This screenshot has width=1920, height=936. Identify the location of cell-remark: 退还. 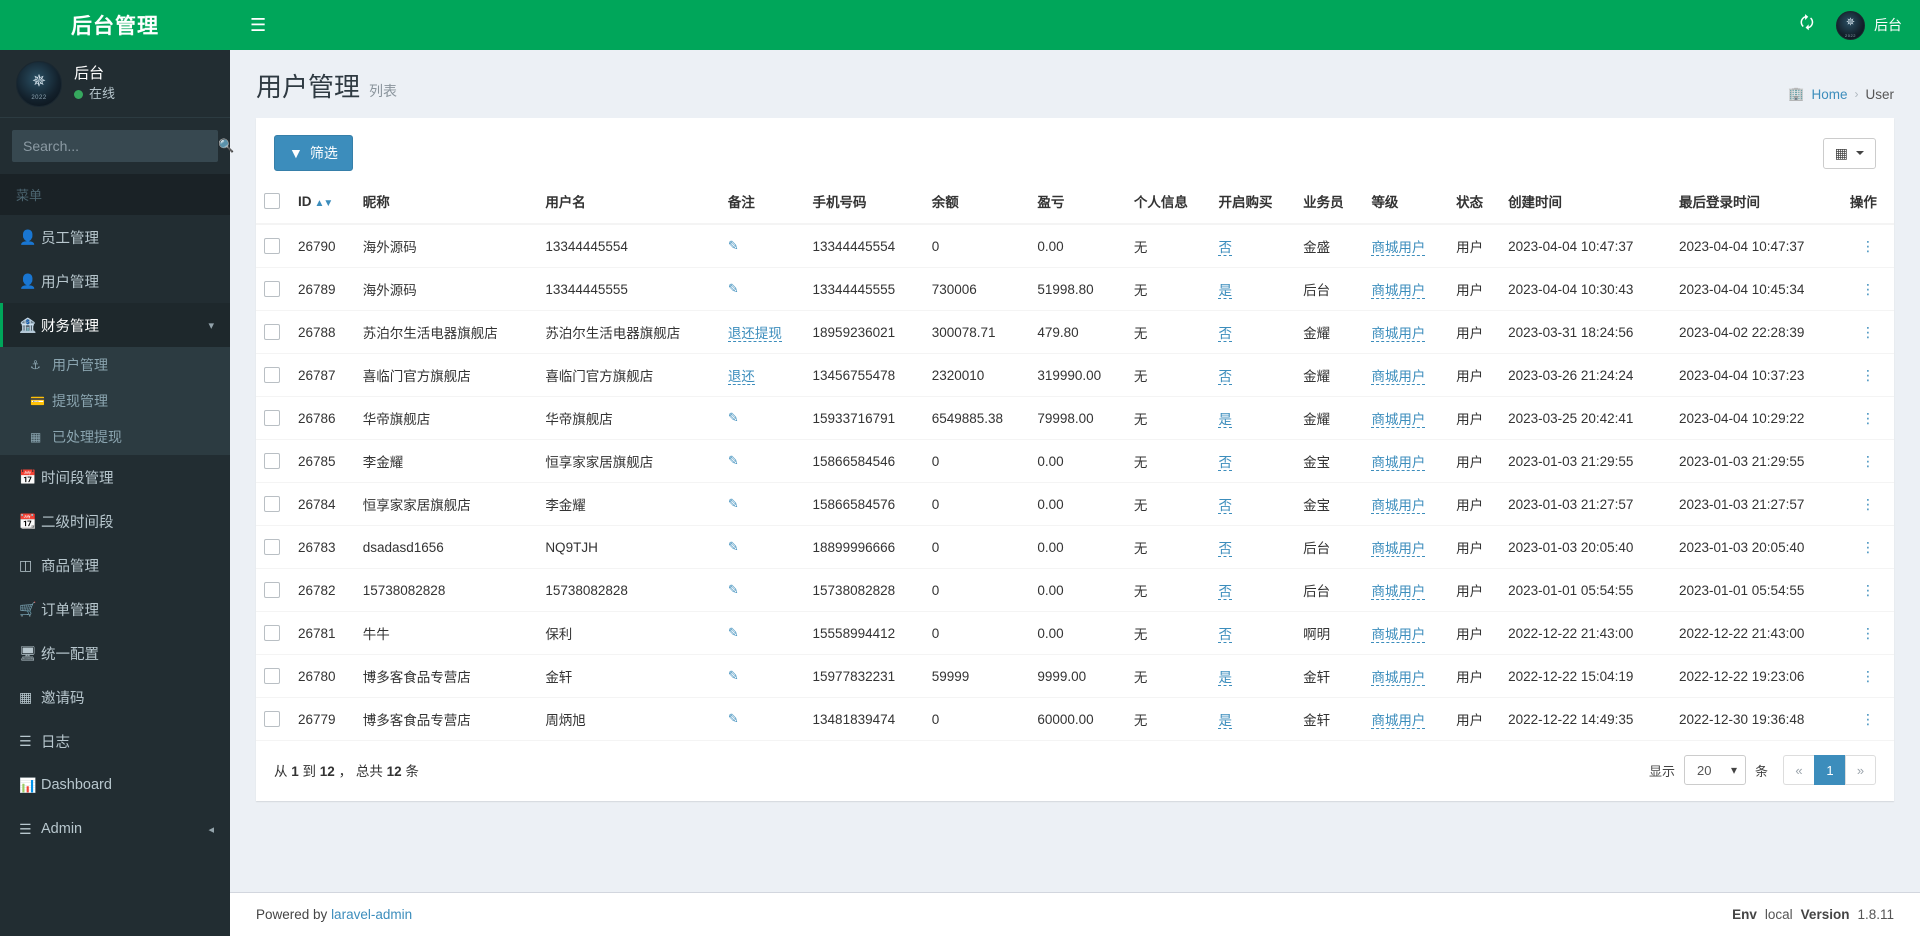
(762, 375).